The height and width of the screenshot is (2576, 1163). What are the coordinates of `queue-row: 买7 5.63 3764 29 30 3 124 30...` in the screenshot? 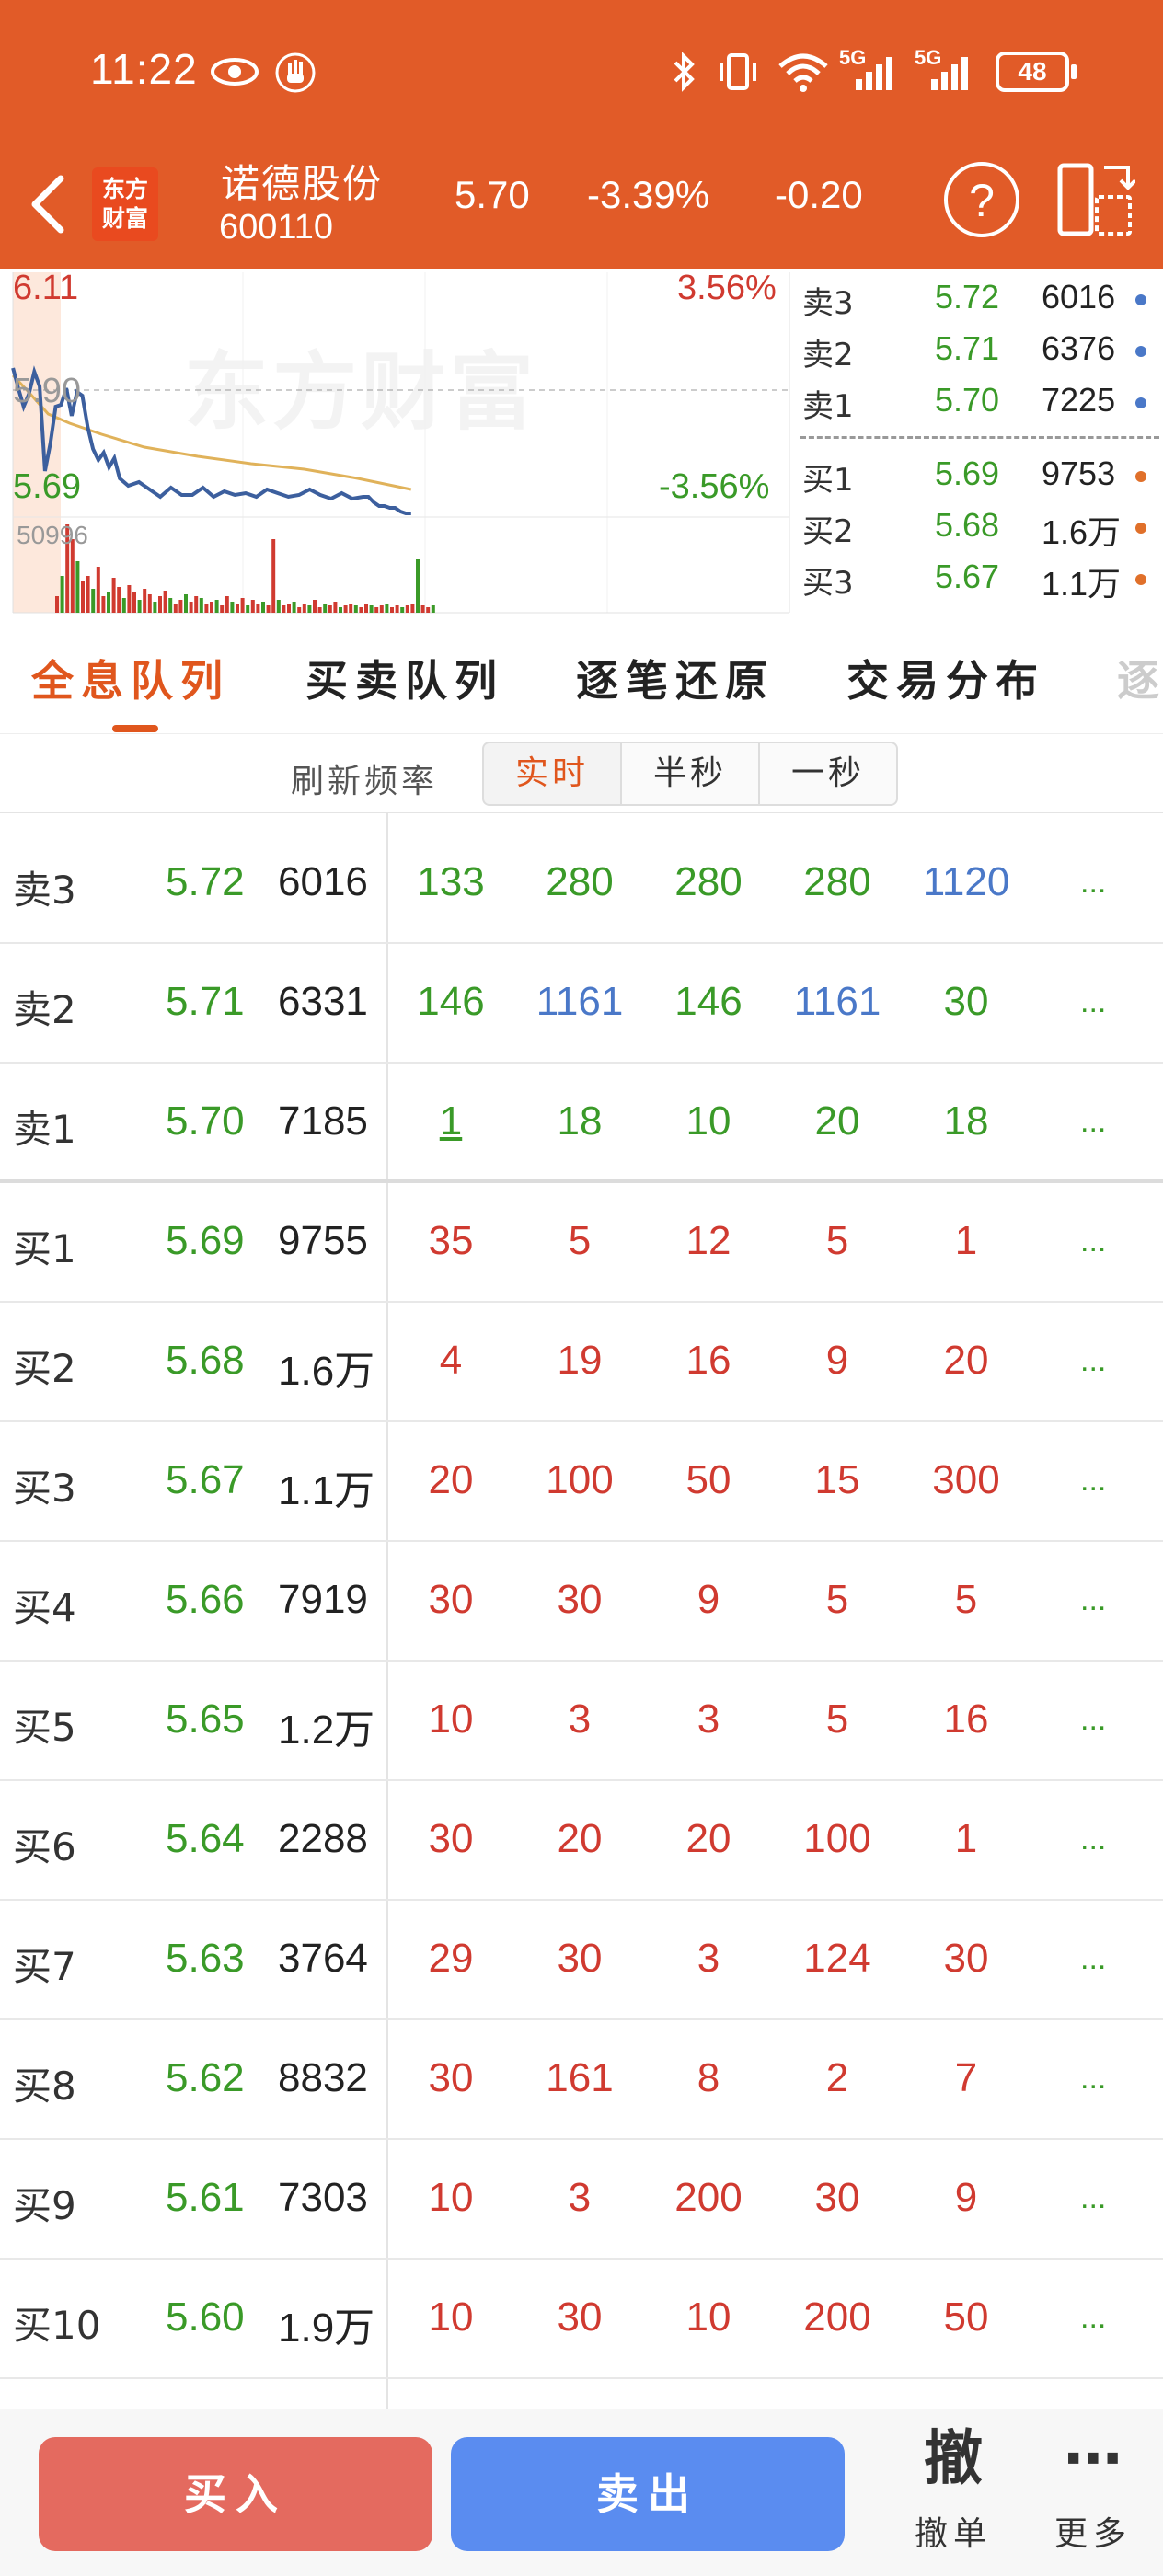 It's located at (581, 1960).